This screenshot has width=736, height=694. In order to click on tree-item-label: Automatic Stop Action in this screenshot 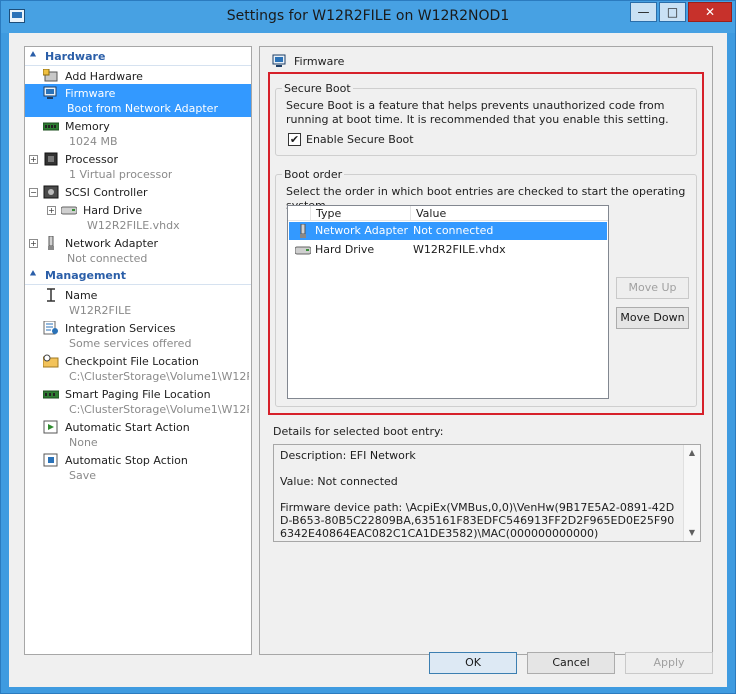, I will do `click(126, 460)`.